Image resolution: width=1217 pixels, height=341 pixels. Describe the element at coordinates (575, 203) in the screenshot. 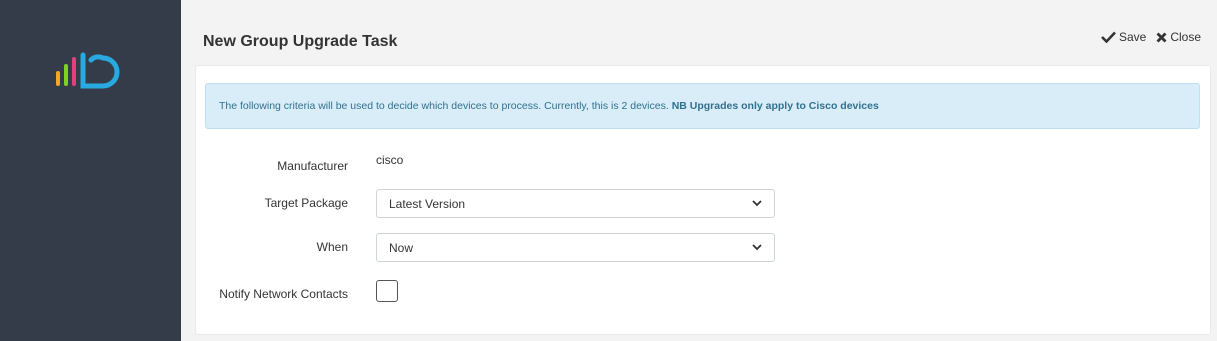

I see `target-package-select: Latest Version` at that location.